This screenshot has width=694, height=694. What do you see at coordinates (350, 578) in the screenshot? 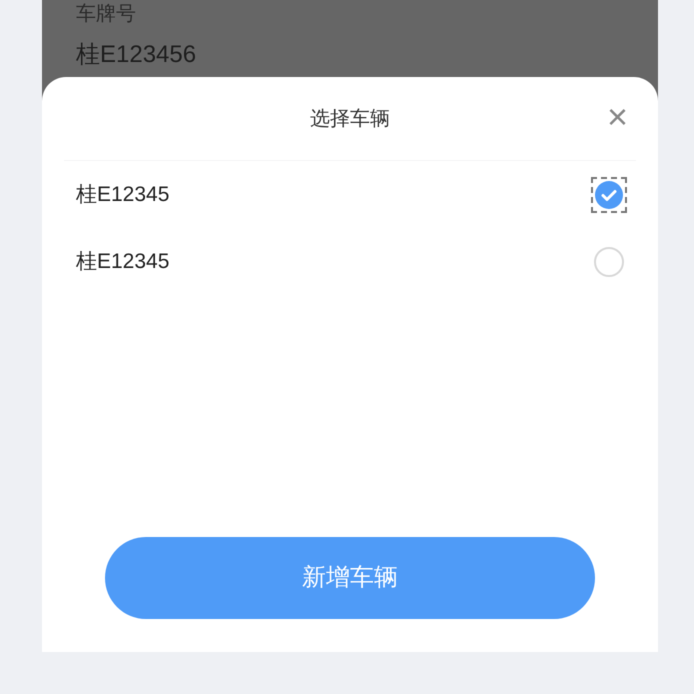
I see `add-vehicle-button: 新增车辆` at bounding box center [350, 578].